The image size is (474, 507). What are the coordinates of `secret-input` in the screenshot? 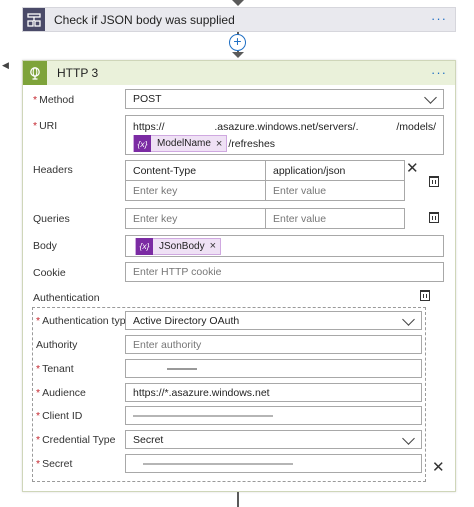 It's located at (273, 463).